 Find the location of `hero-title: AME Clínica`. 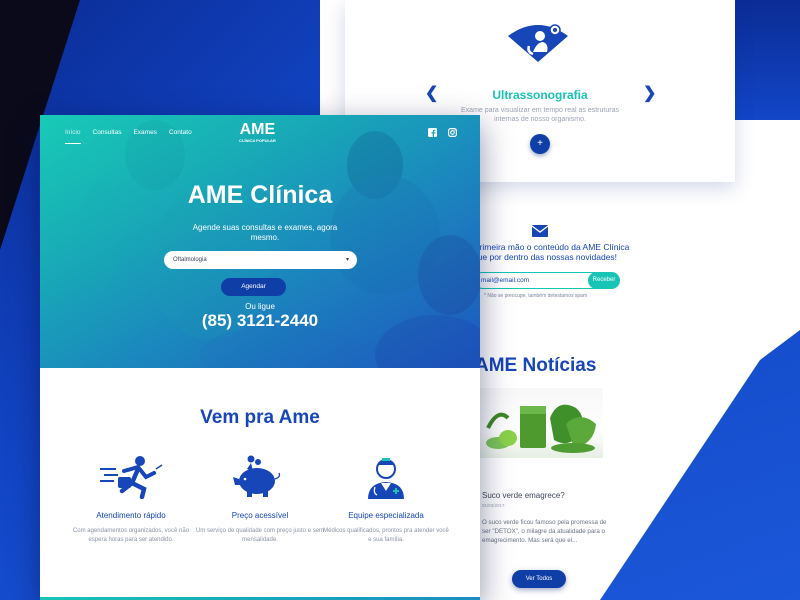

hero-title: AME Clínica is located at coordinates (260, 195).